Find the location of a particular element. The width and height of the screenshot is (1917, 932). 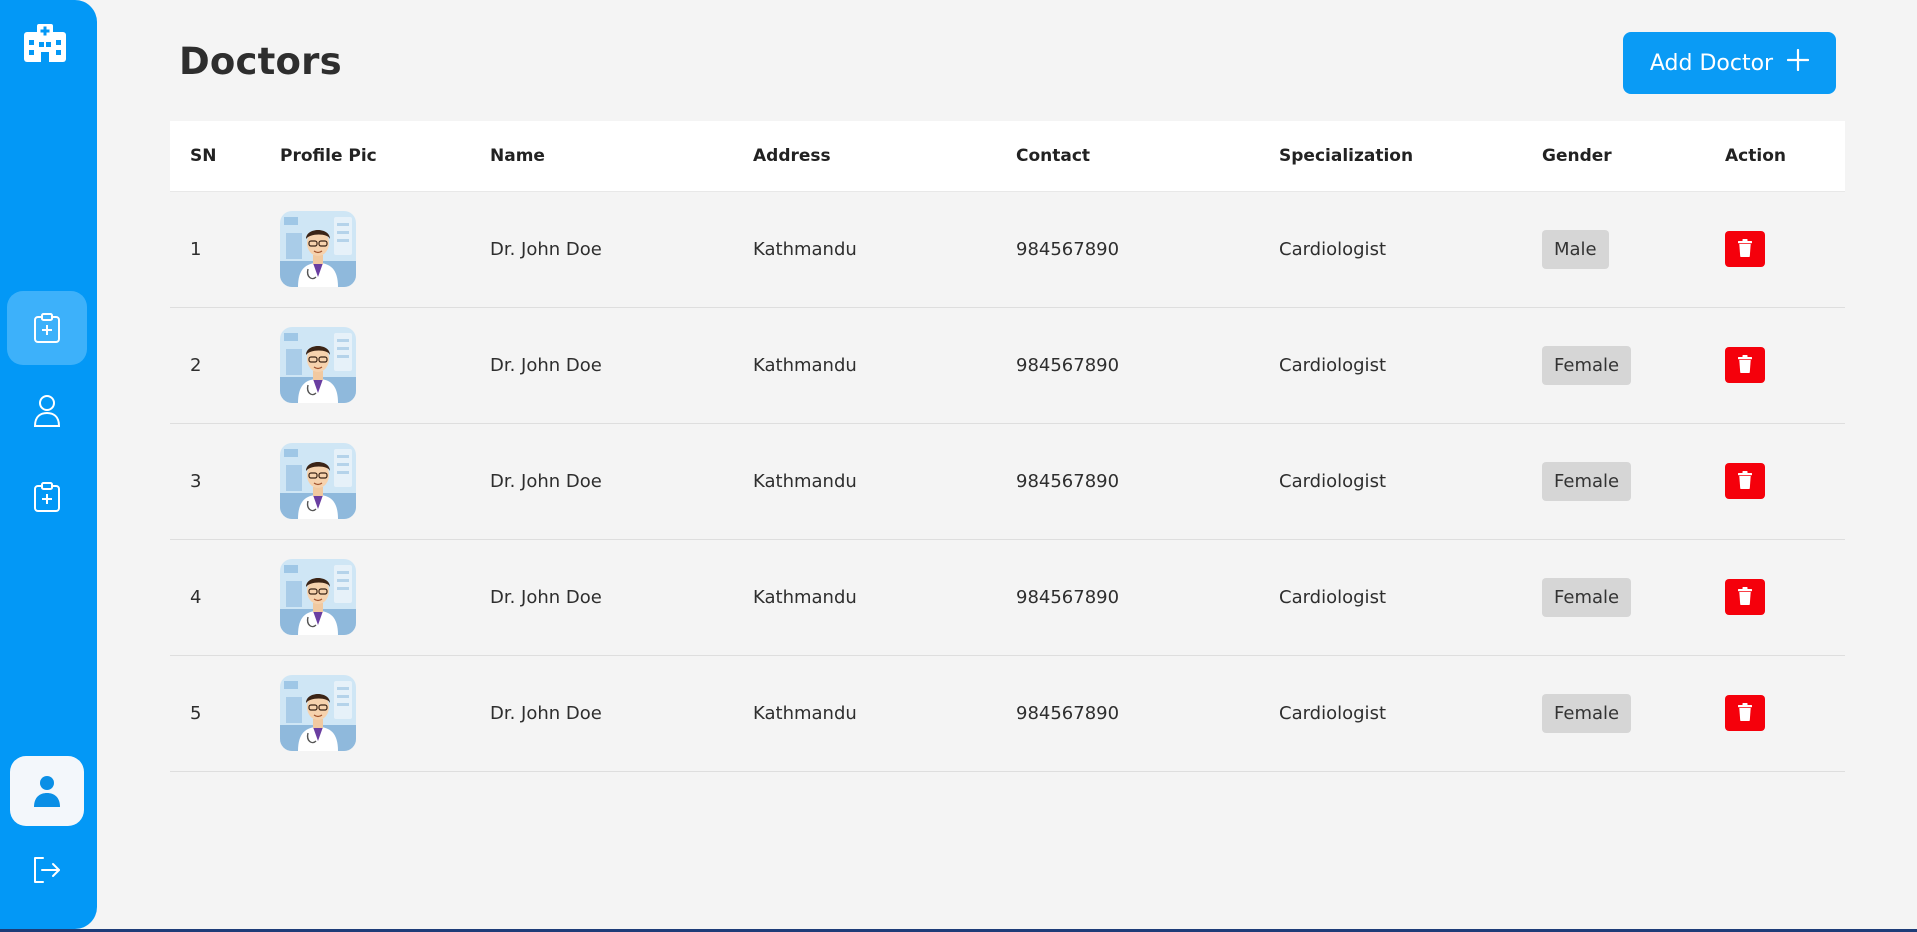

nav-records is located at coordinates (47, 497).